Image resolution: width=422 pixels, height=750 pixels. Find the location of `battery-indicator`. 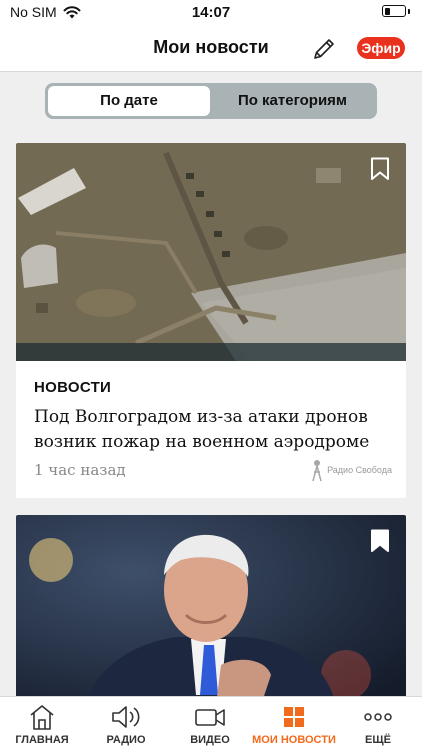

battery-indicator is located at coordinates (396, 11).